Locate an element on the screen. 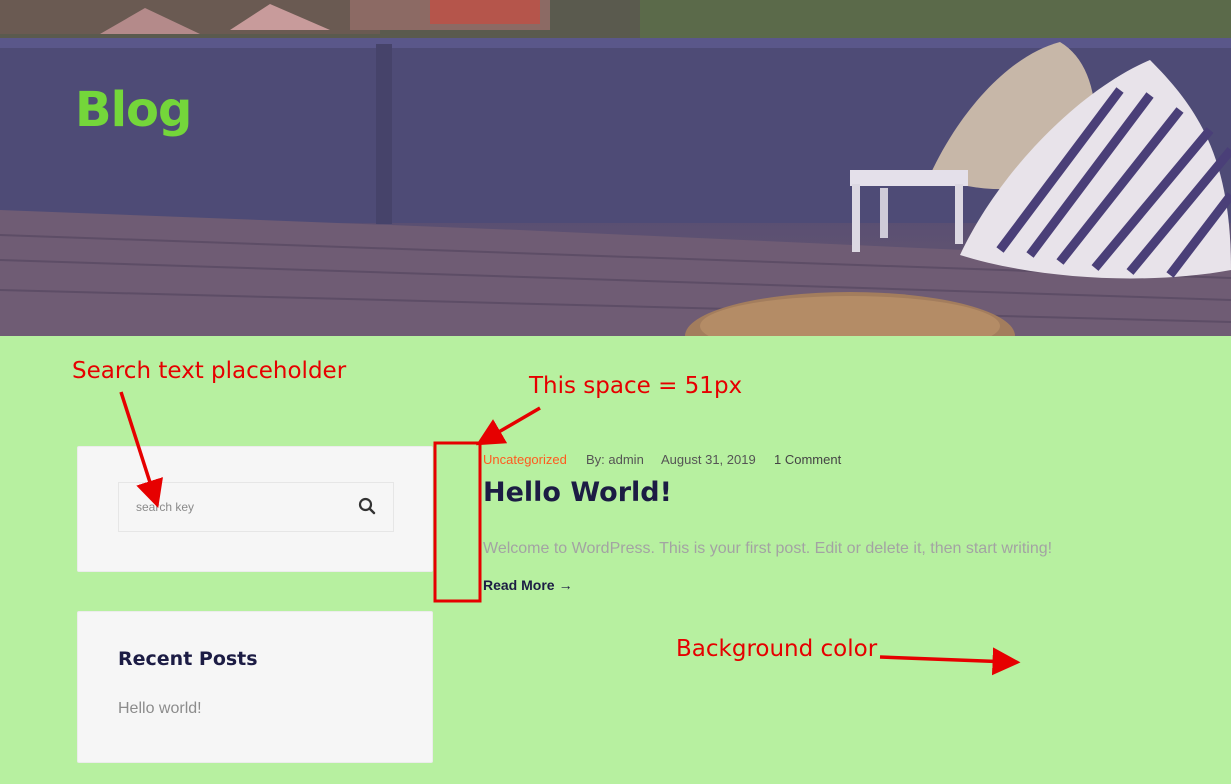 The height and width of the screenshot is (784, 1231). annotation-arrow-spacing is located at coordinates (508, 426).